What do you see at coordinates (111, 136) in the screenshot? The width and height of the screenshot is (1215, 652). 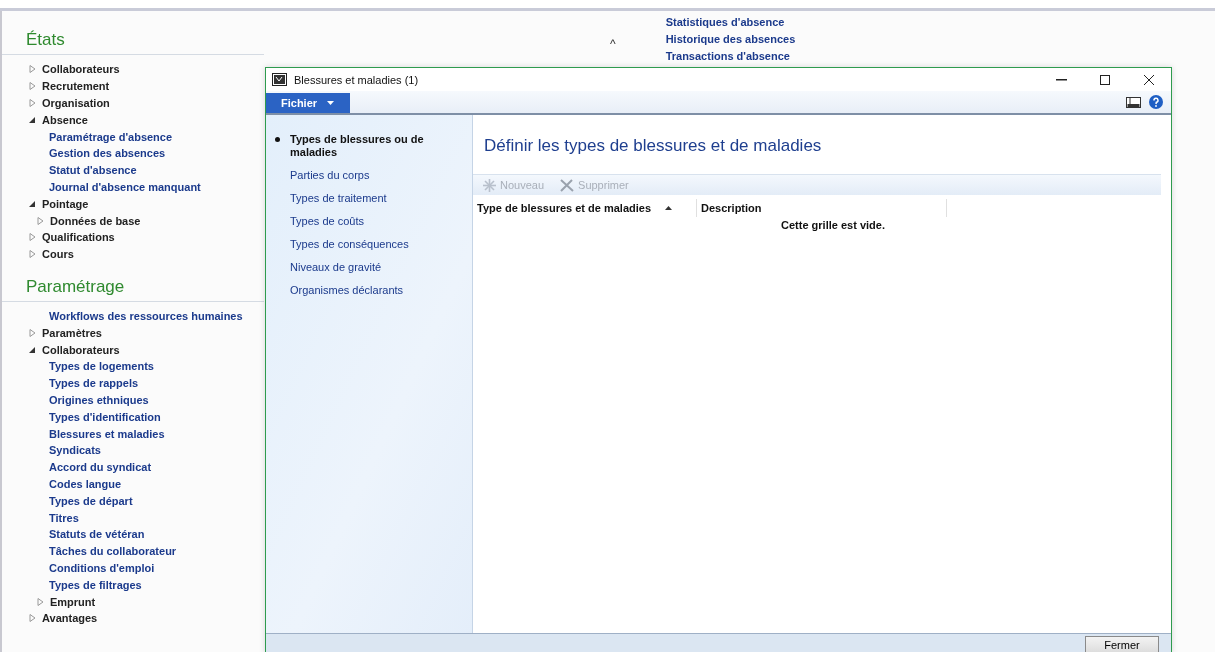 I see `tree-link: Paramétrage d'absence` at bounding box center [111, 136].